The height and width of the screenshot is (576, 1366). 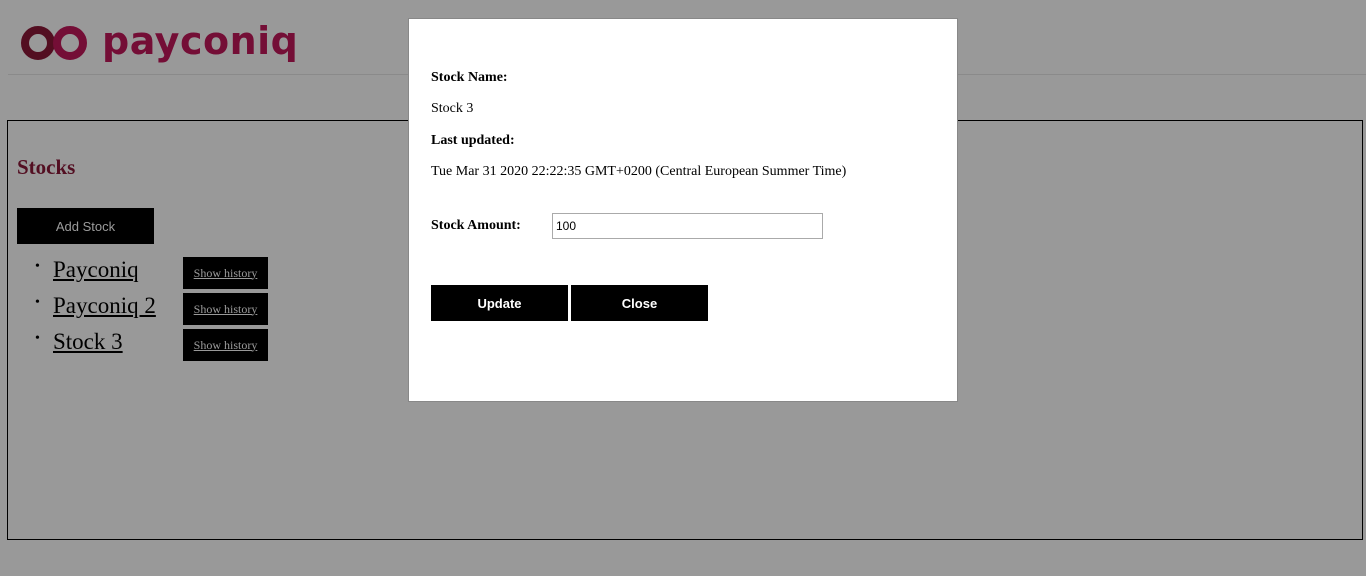 What do you see at coordinates (473, 140) in the screenshot?
I see `last-updated-label: Last updated:` at bounding box center [473, 140].